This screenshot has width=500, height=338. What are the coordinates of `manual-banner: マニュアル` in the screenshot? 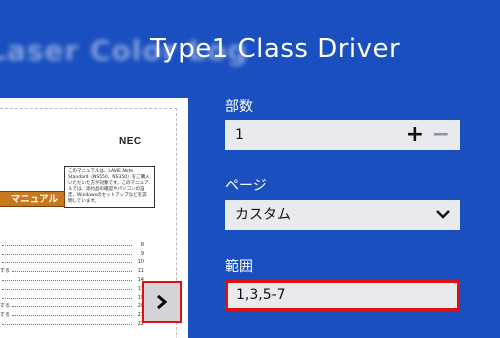 It's located at (32, 199).